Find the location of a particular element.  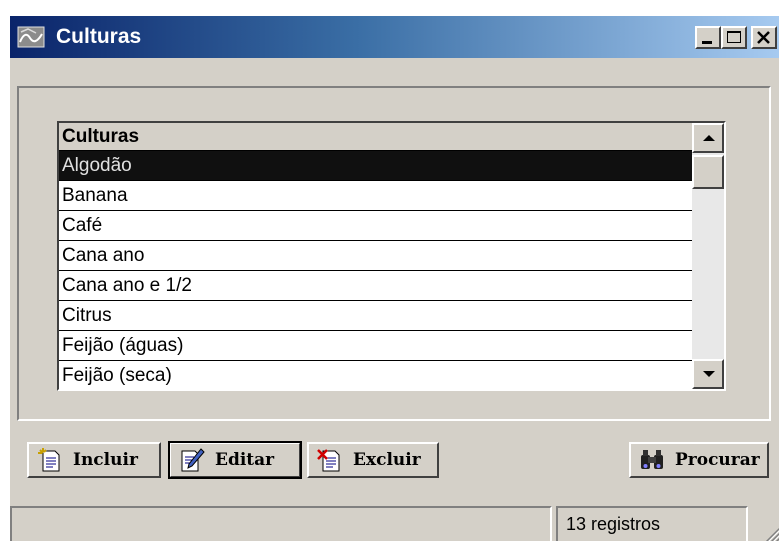

edit-document-icon is located at coordinates (193, 460).